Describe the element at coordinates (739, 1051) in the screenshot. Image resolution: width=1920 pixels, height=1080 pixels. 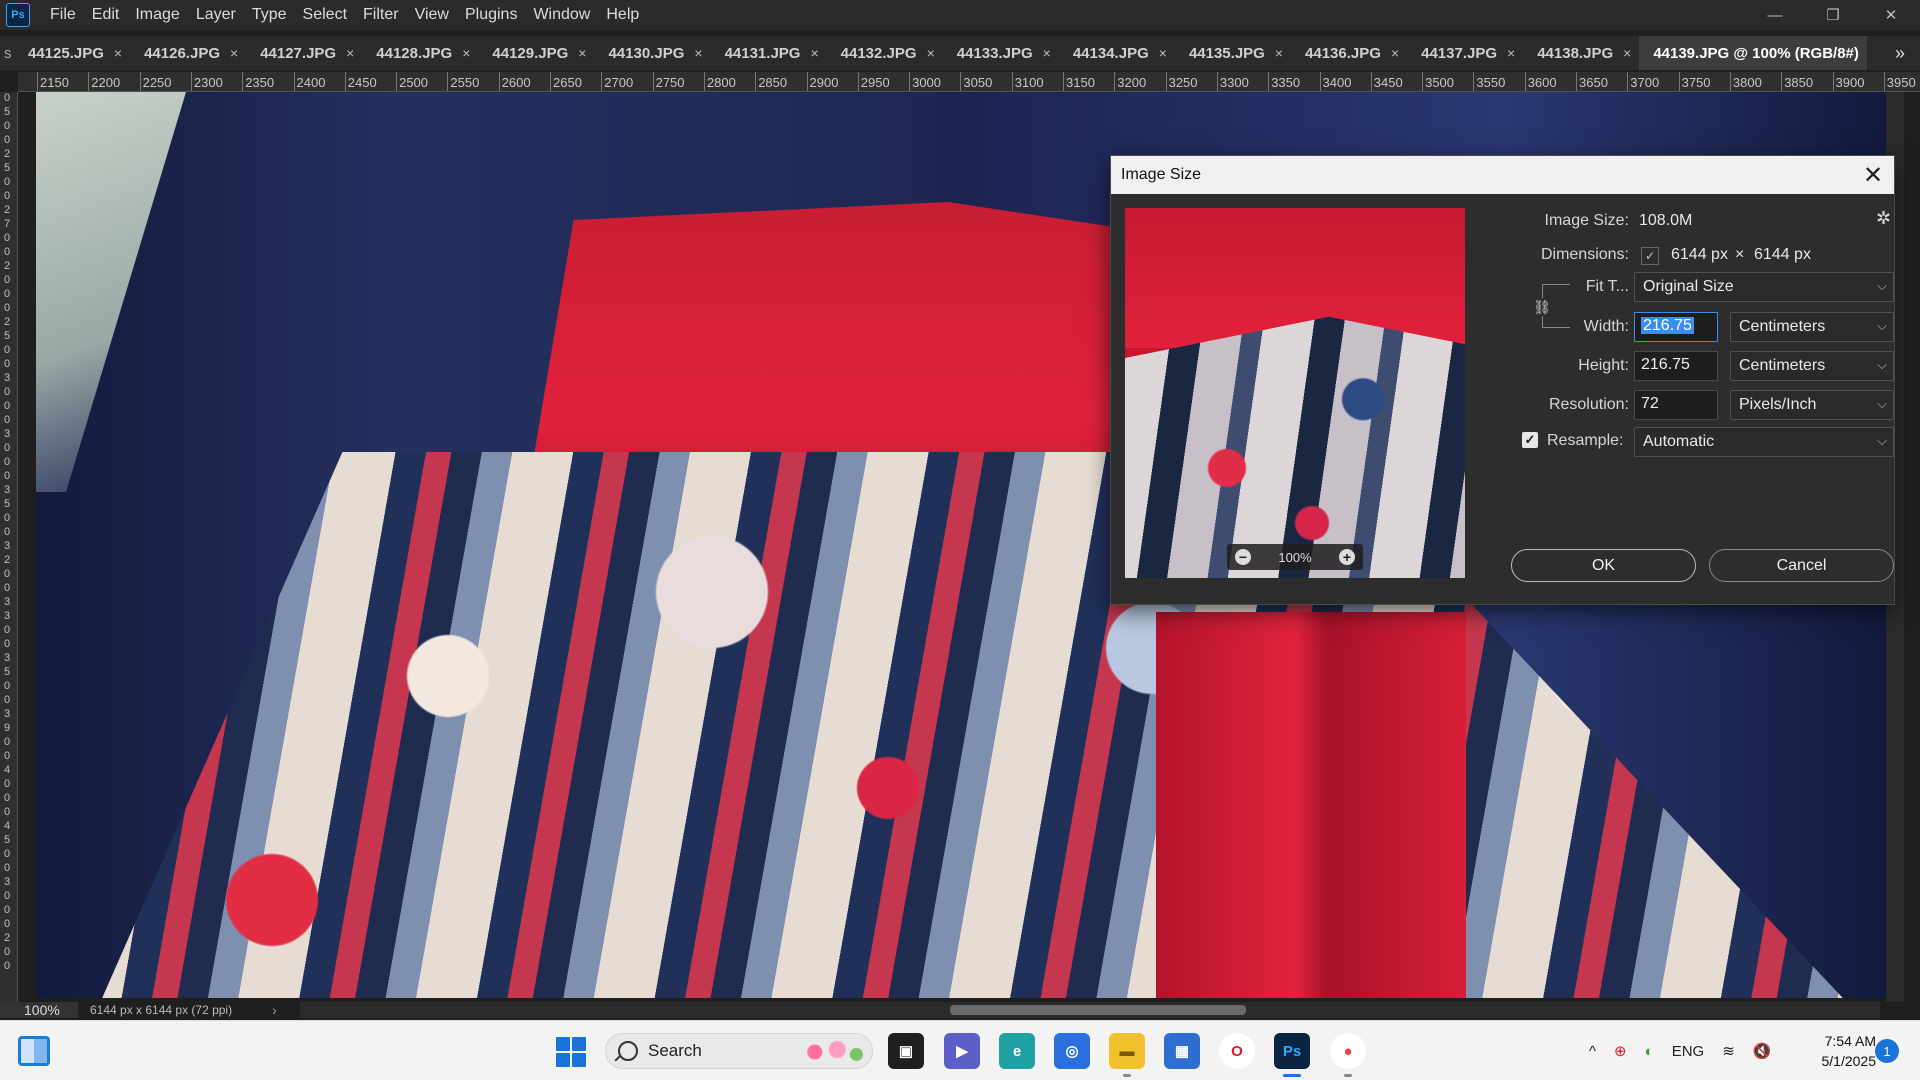
I see `taskbar-search-box: Search` at that location.